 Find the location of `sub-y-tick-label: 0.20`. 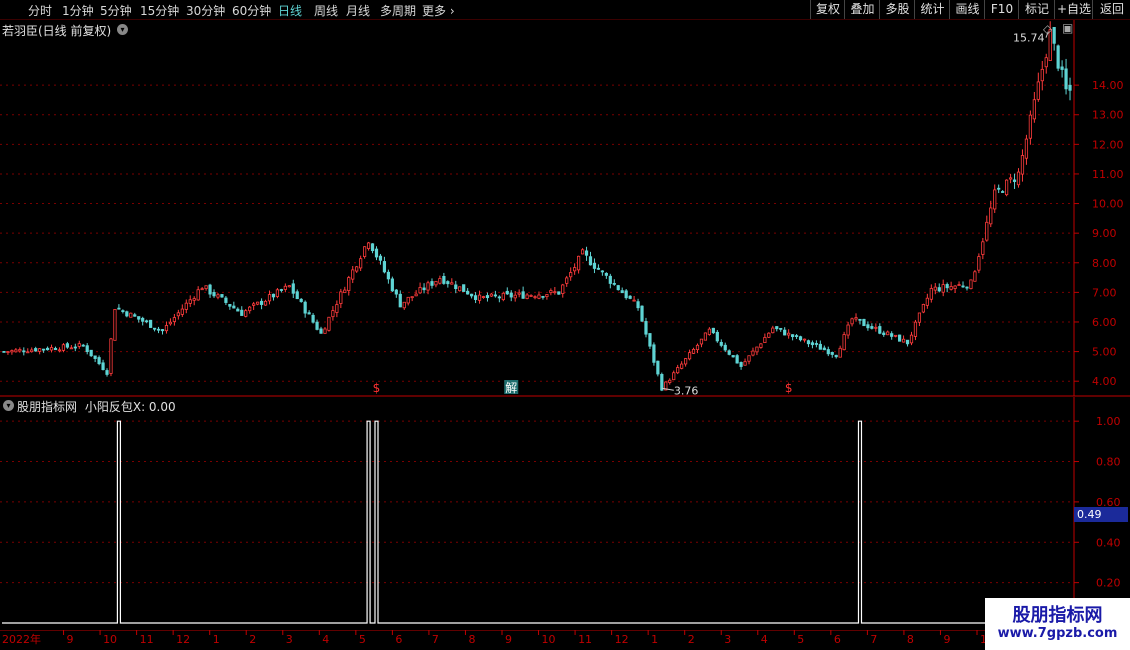

sub-y-tick-label: 0.20 is located at coordinates (1108, 583).